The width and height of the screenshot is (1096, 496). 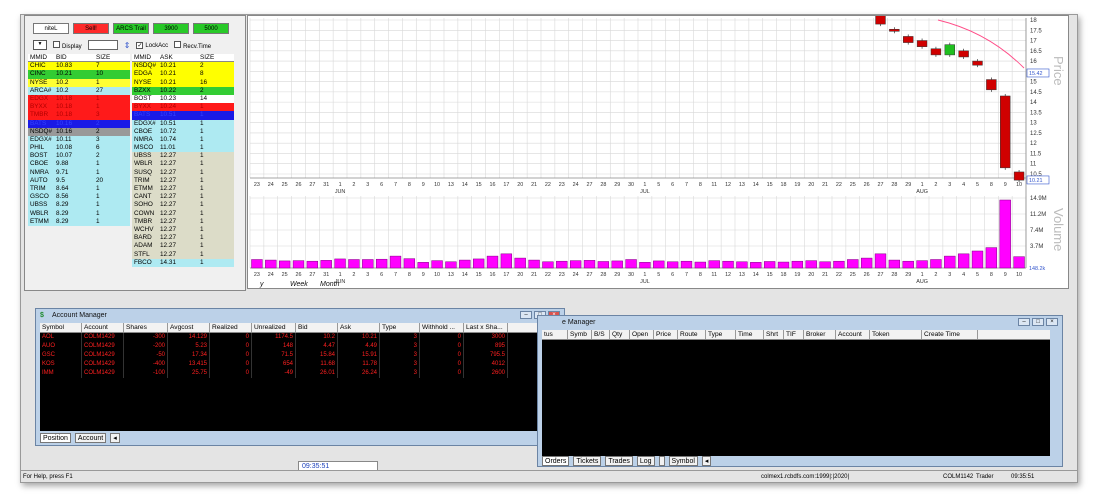 I want to click on order-manager-titlebar: e Manager – □ ×, so click(x=800, y=323).